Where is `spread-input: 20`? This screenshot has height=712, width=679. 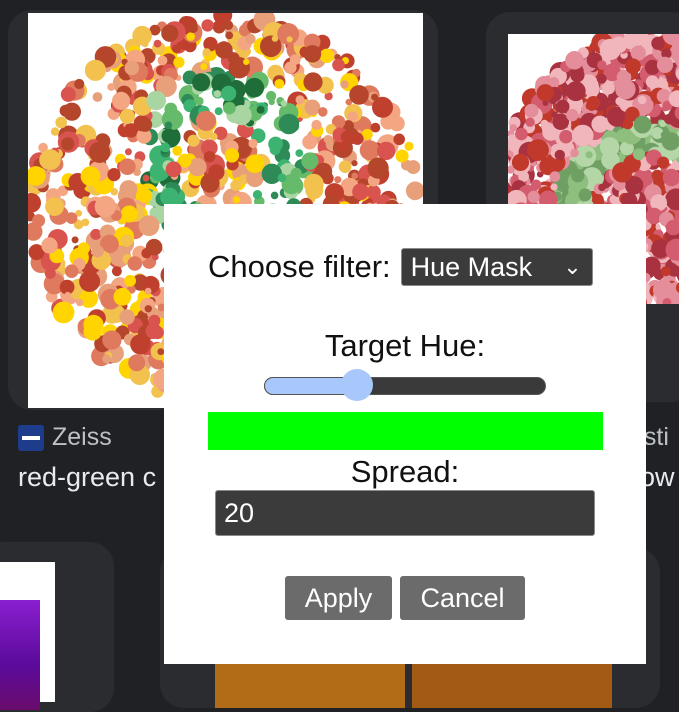
spread-input: 20 is located at coordinates (405, 513).